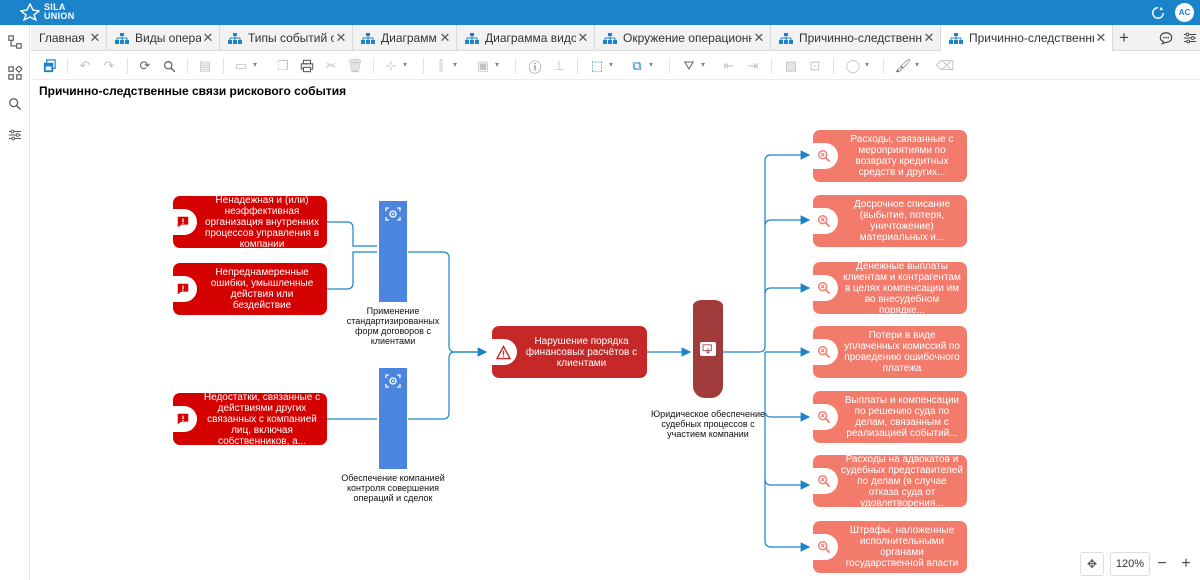 This screenshot has width=1200, height=580. What do you see at coordinates (69, 38) in the screenshot?
I see `tab-home: Главная с ✕` at bounding box center [69, 38].